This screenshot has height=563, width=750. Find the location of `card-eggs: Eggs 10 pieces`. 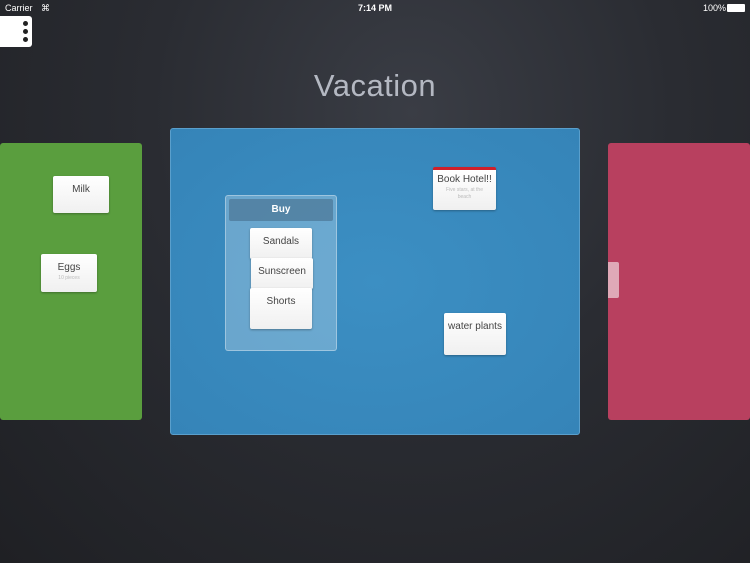

card-eggs: Eggs 10 pieces is located at coordinates (69, 273).